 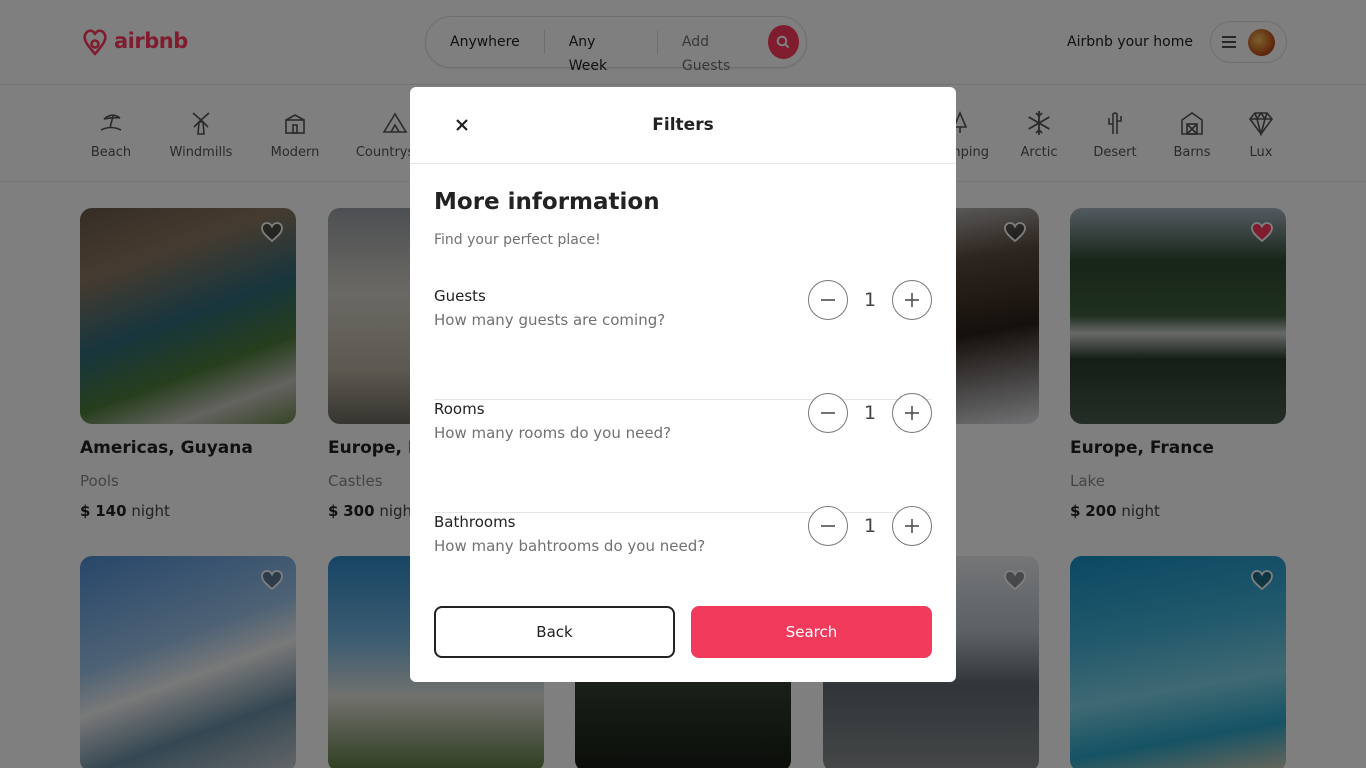 I want to click on guests-decrement-button, so click(x=828, y=300).